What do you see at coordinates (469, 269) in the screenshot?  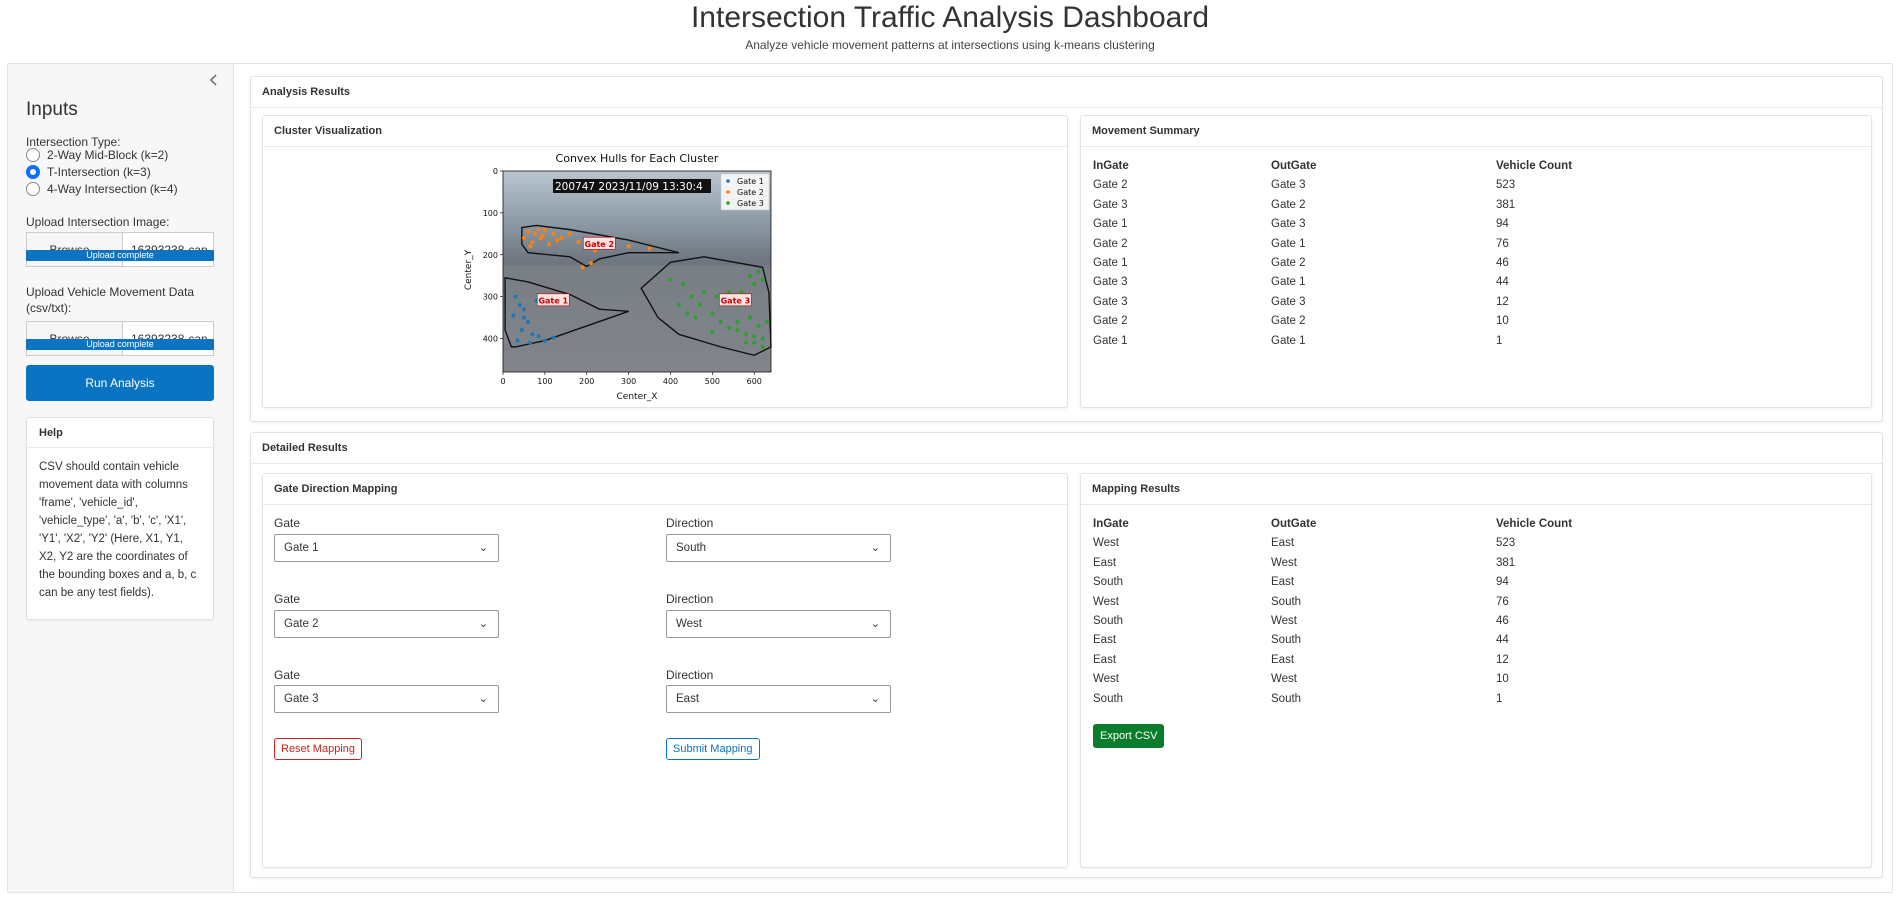 I see `chart-ylabel: Center_Y` at bounding box center [469, 269].